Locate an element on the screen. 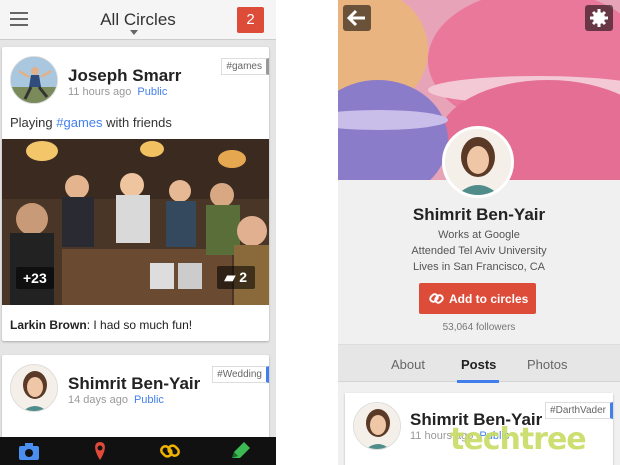  followers-count: 53,064 followers is located at coordinates (479, 327).